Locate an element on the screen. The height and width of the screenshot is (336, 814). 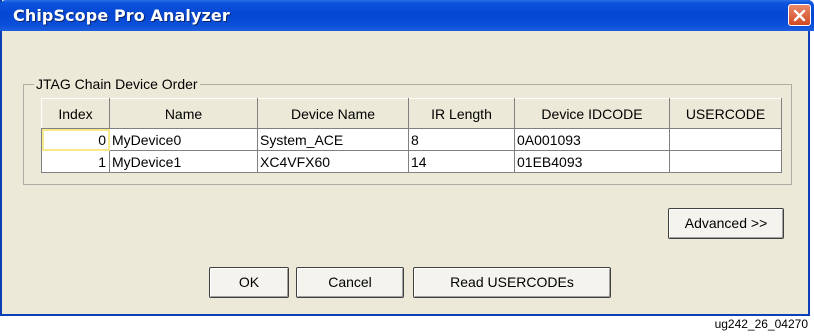
cell-index: 0 is located at coordinates (75, 139).